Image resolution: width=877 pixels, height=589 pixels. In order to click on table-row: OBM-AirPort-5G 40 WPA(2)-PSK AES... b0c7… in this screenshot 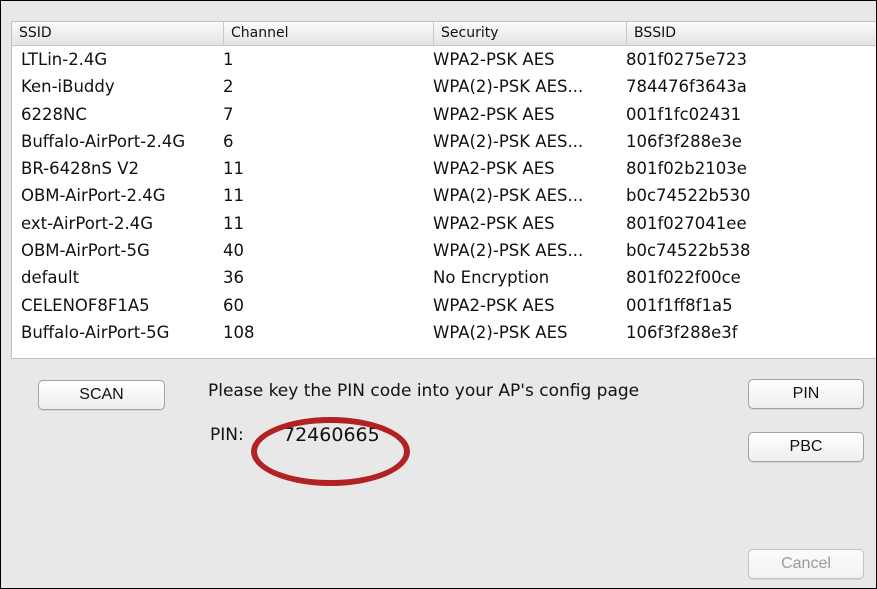, I will do `click(444, 250)`.